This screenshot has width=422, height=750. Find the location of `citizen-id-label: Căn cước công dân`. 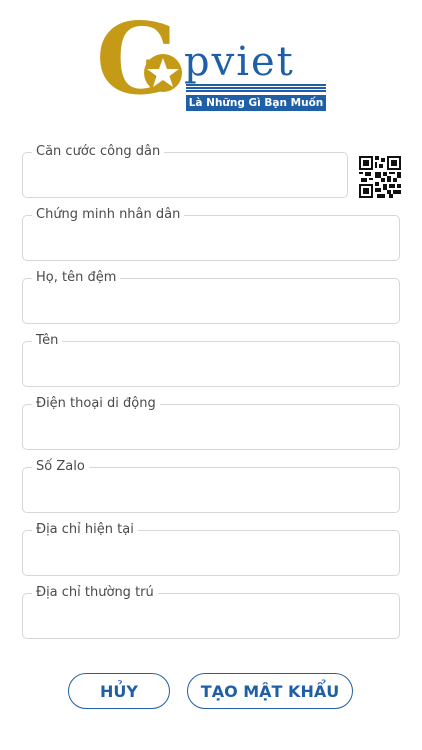

citizen-id-label: Căn cước công dân is located at coordinates (98, 152).